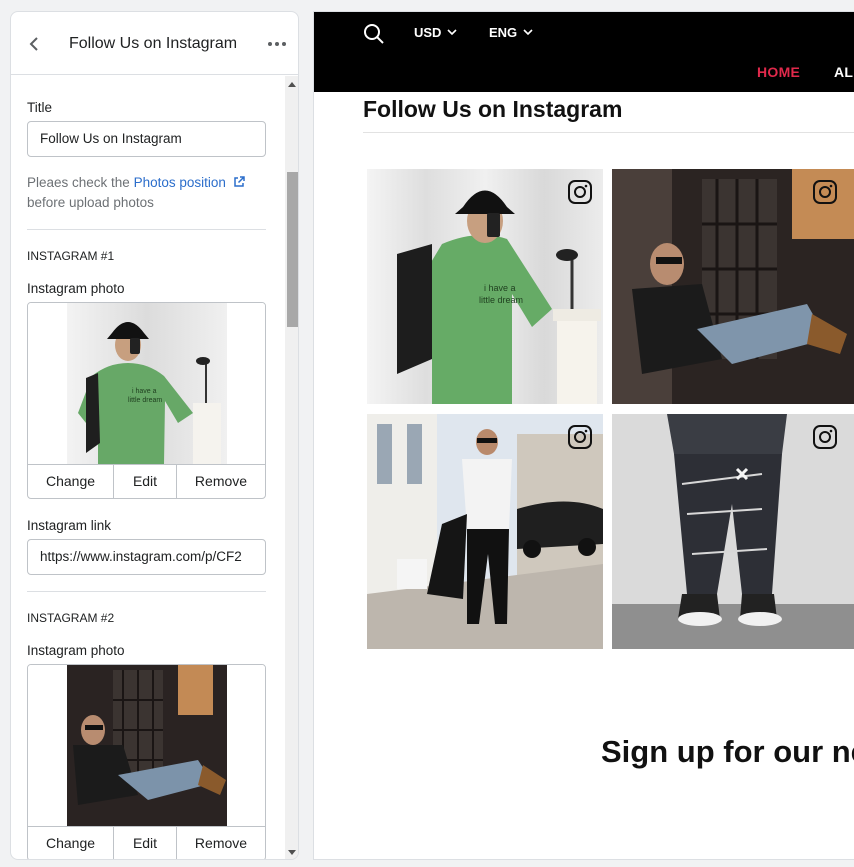 Image resolution: width=854 pixels, height=867 pixels. I want to click on instagram-1-link-input: https://www.instagram.com/p/CF2, so click(146, 557).